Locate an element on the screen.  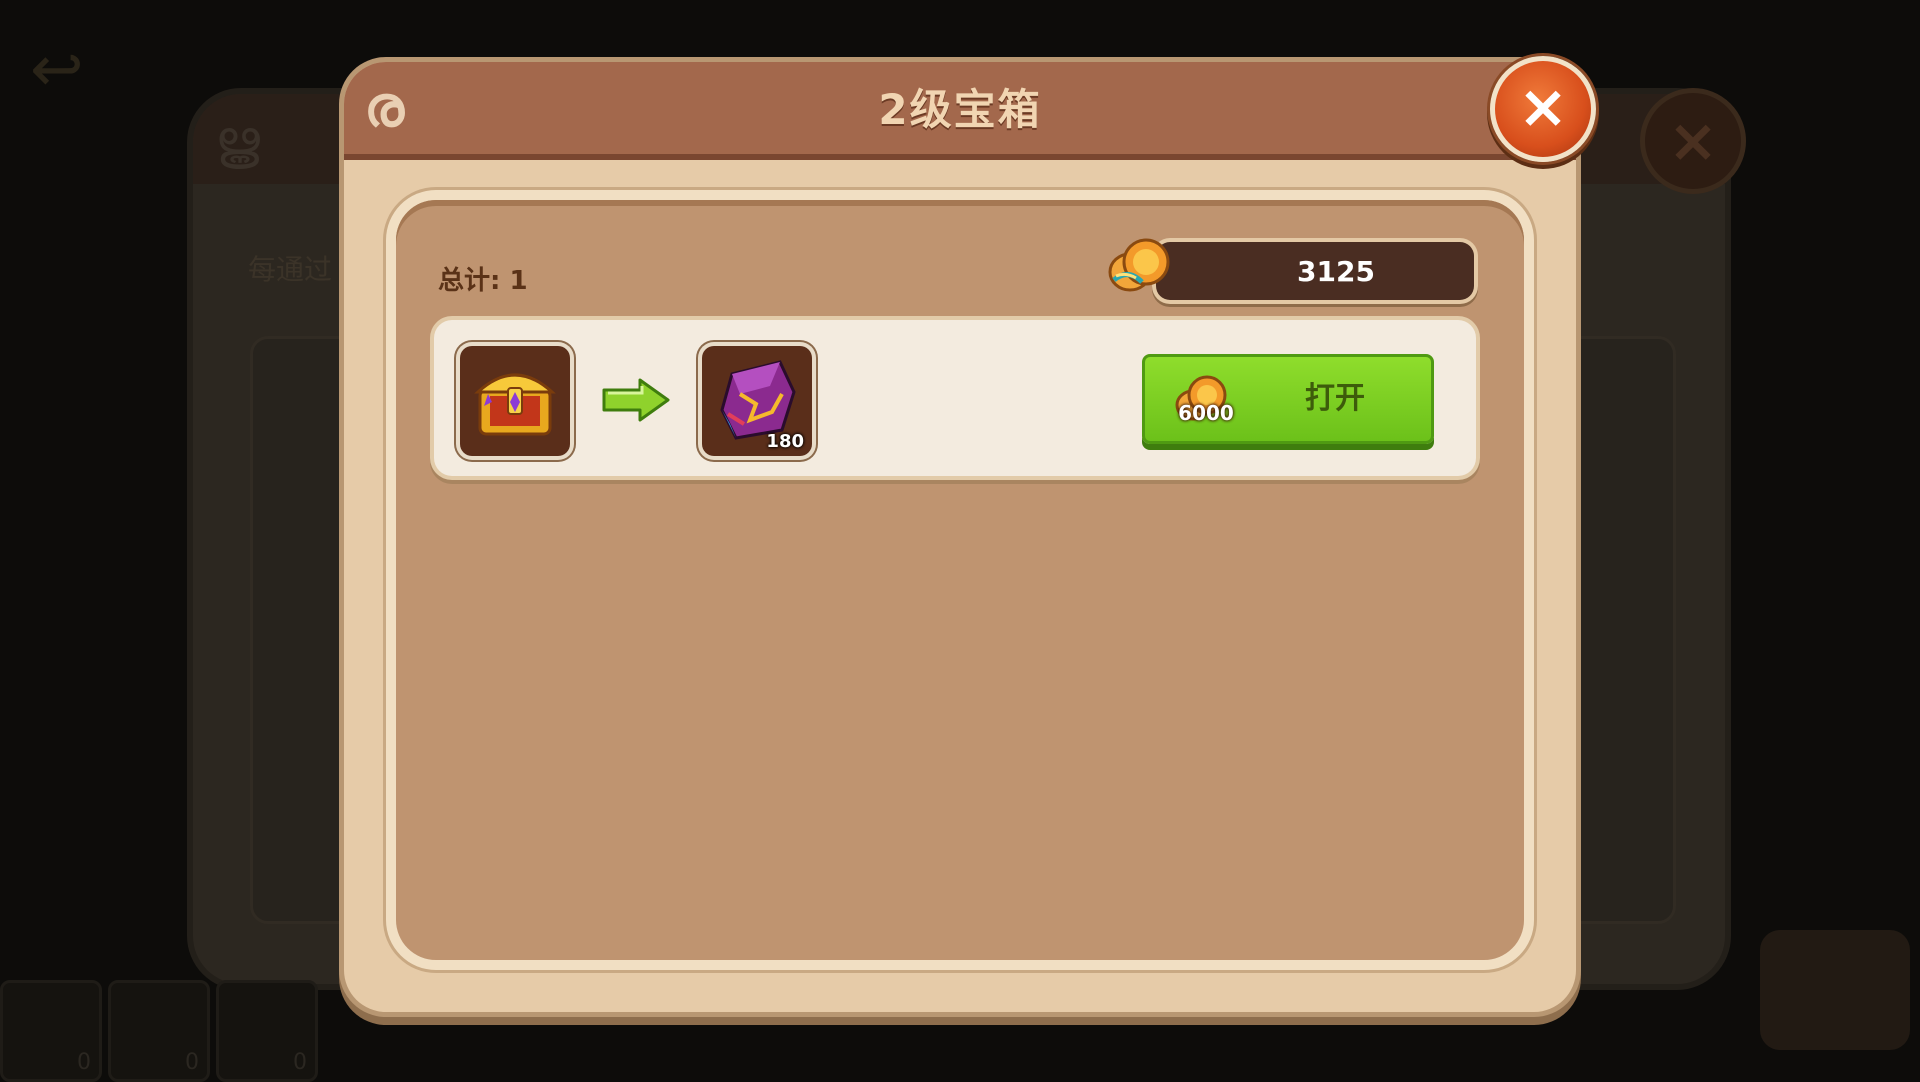
back-arrow-icon: ↩ is located at coordinates (57, 70).